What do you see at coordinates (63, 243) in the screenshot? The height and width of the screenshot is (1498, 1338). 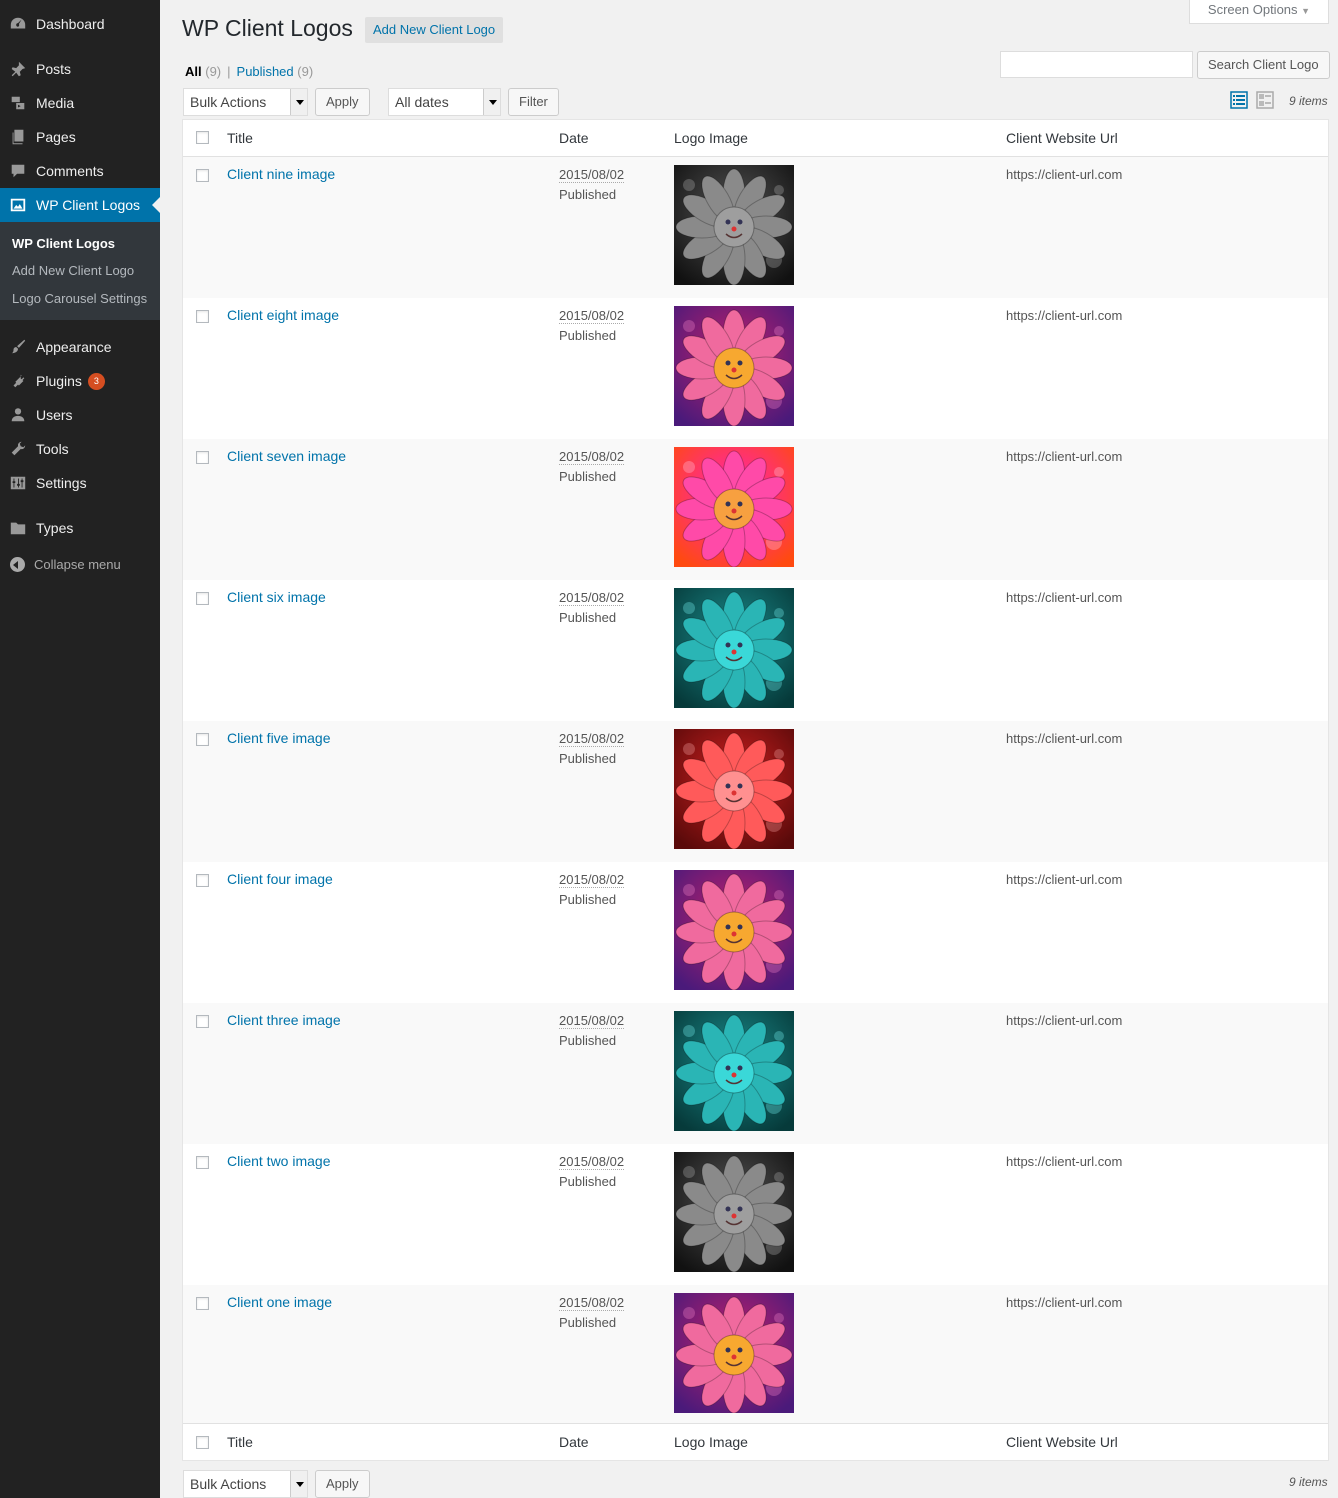 I see `submenu-all-logos: WP Client Logos` at bounding box center [63, 243].